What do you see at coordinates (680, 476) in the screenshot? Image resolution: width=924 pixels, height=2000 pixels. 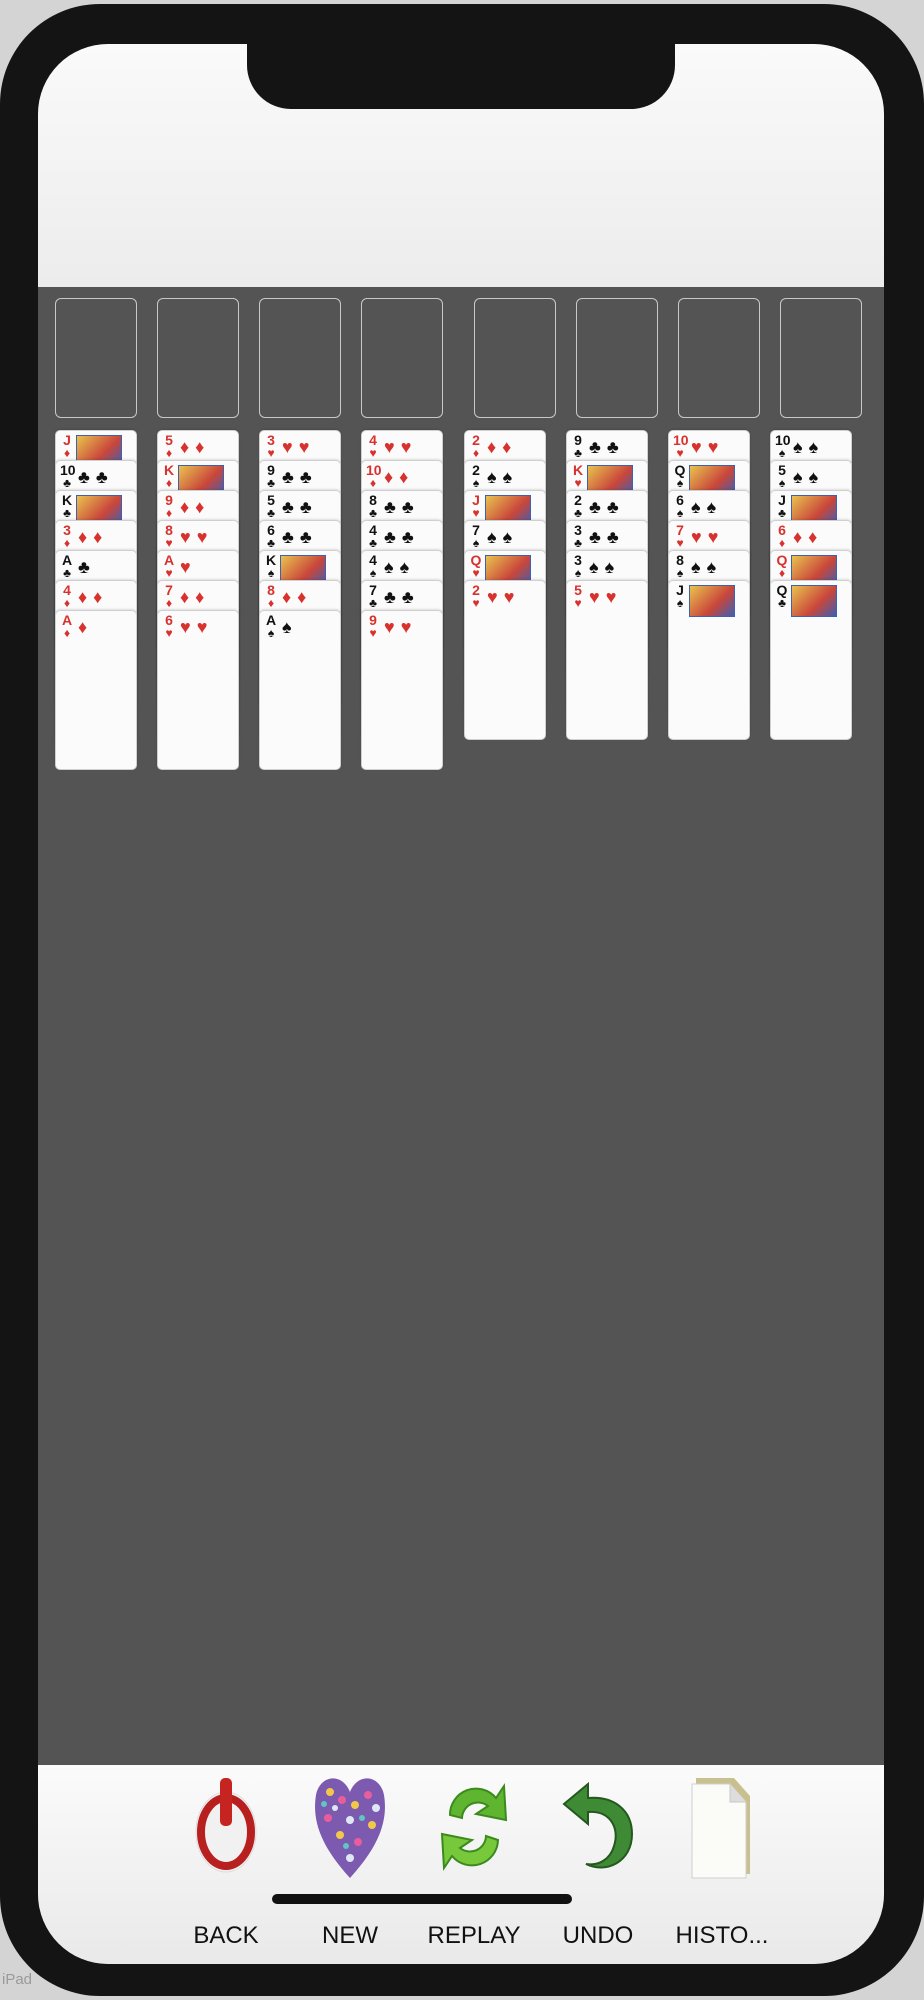 I see `card-corner: Q ♠` at bounding box center [680, 476].